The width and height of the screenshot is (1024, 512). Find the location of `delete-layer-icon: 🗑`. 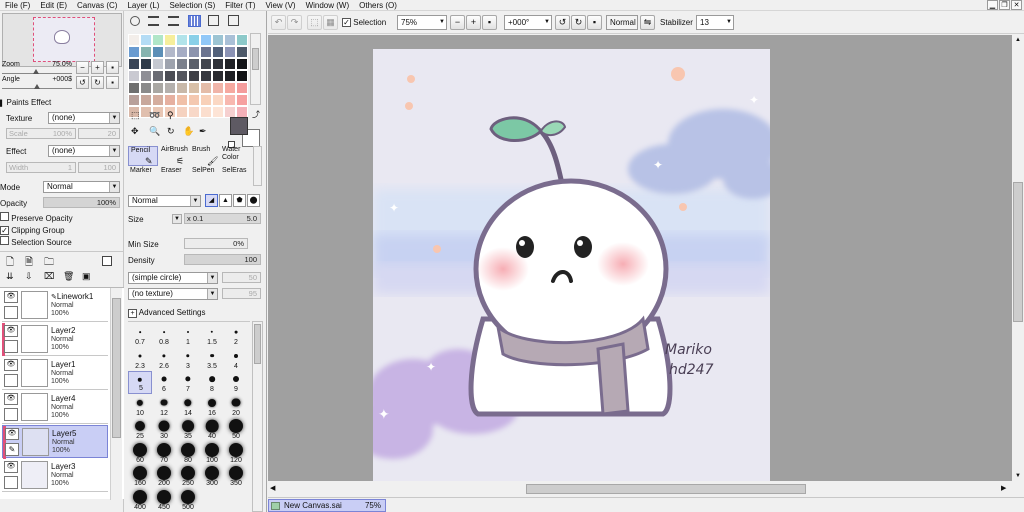

delete-layer-icon: 🗑 is located at coordinates (68, 276).